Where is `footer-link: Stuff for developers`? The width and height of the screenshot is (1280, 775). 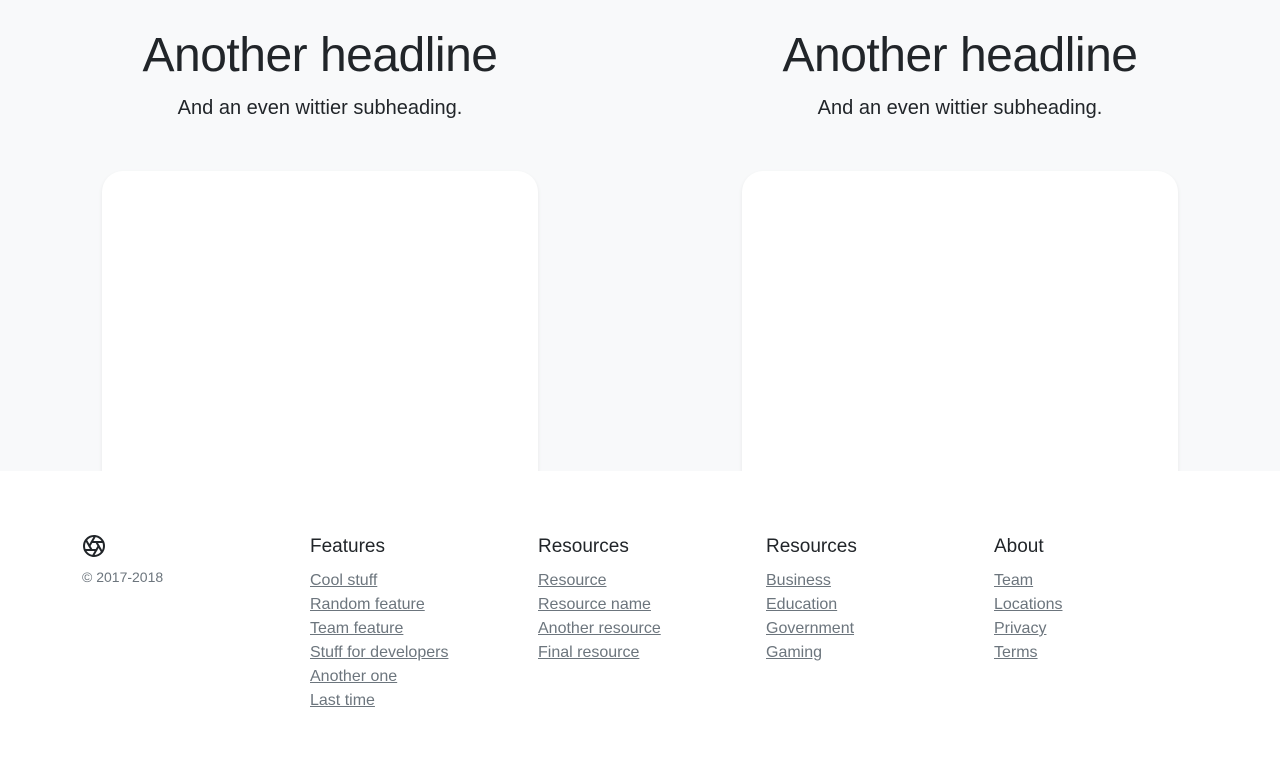
footer-link: Stuff for developers is located at coordinates (379, 652).